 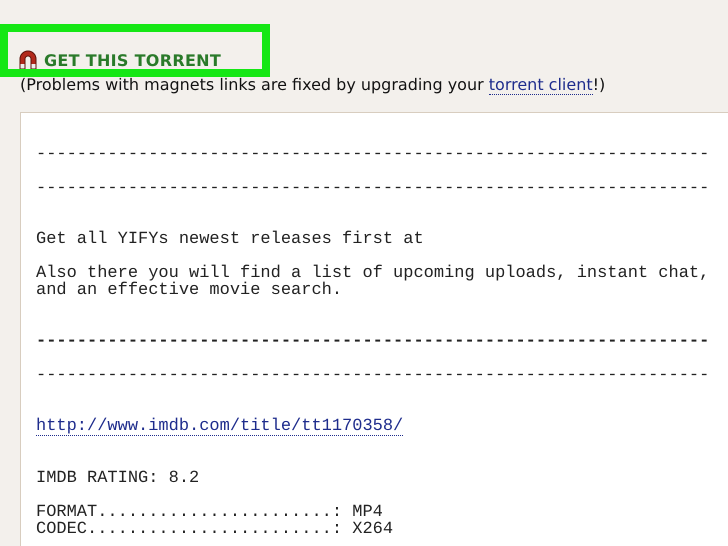 What do you see at coordinates (133, 60) in the screenshot?
I see `download-link: GET THIS TORRENT` at bounding box center [133, 60].